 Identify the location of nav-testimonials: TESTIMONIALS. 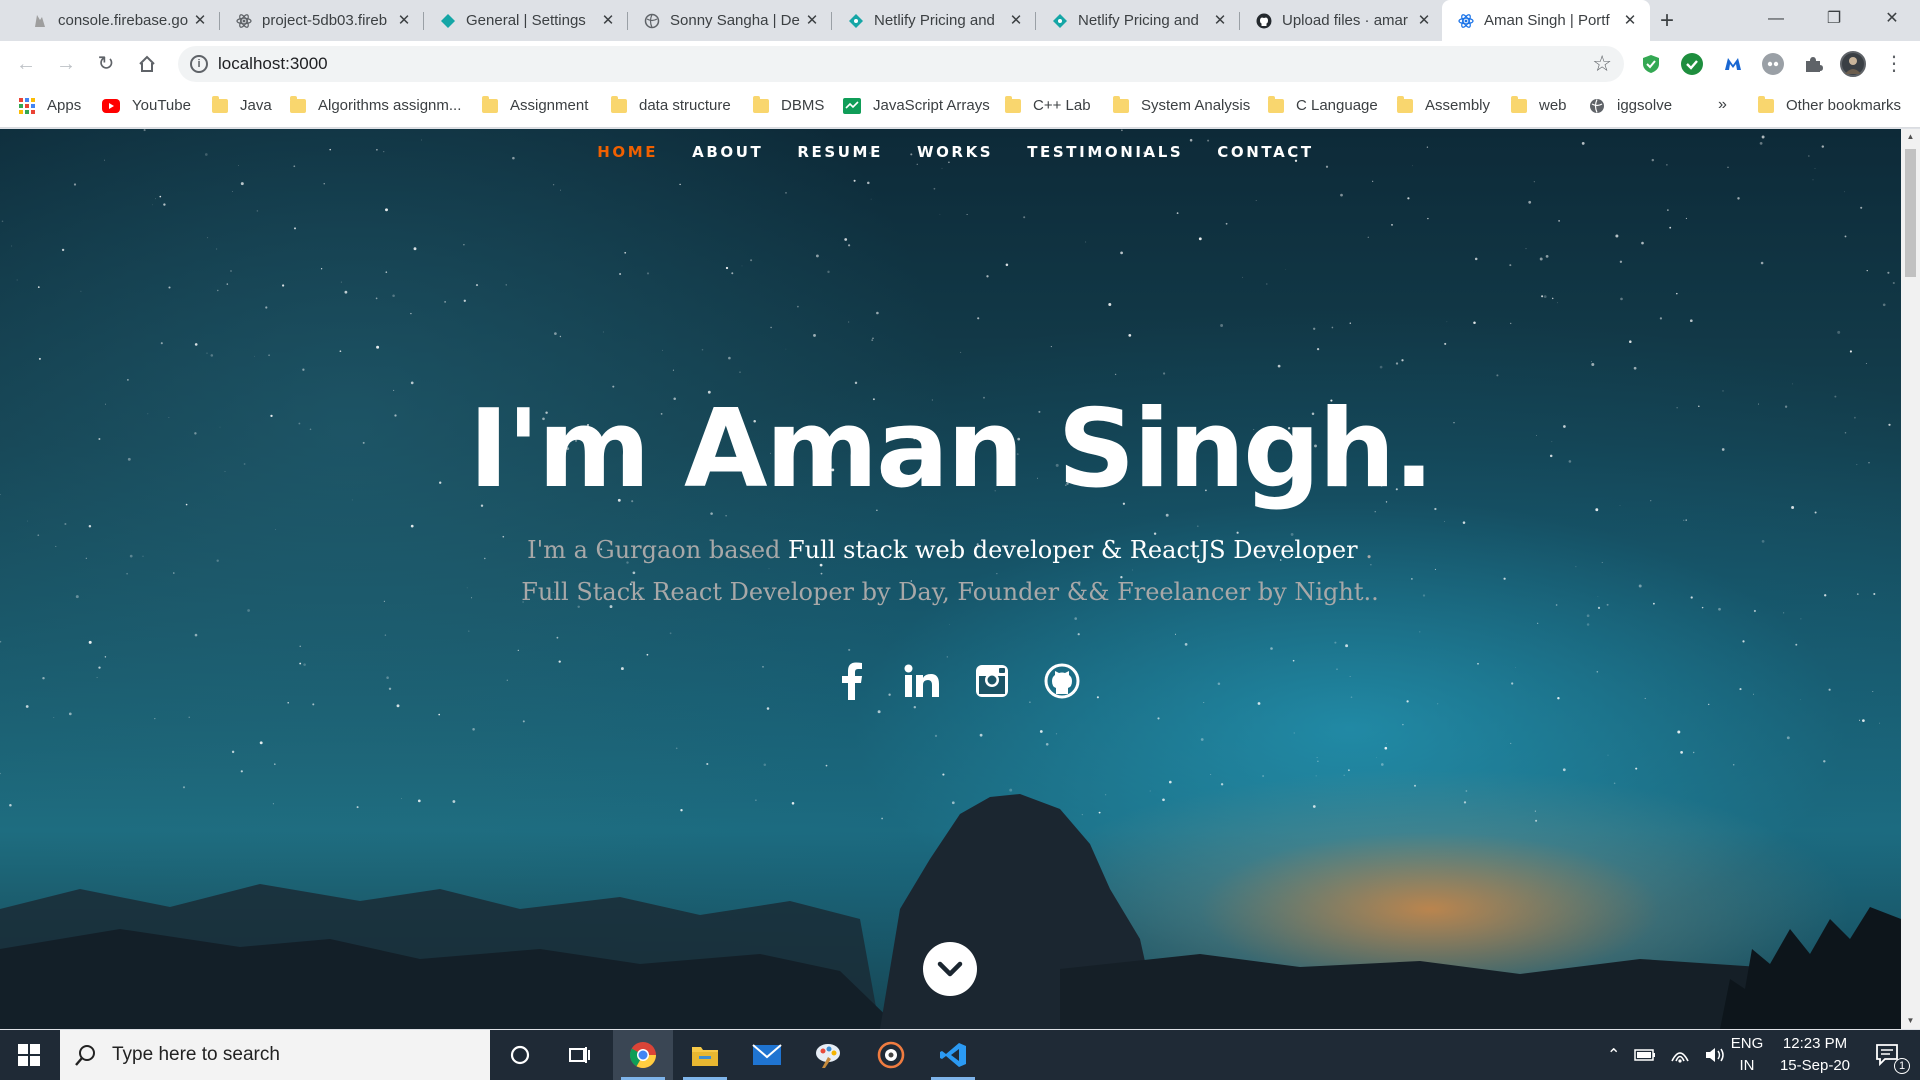
(1105, 152).